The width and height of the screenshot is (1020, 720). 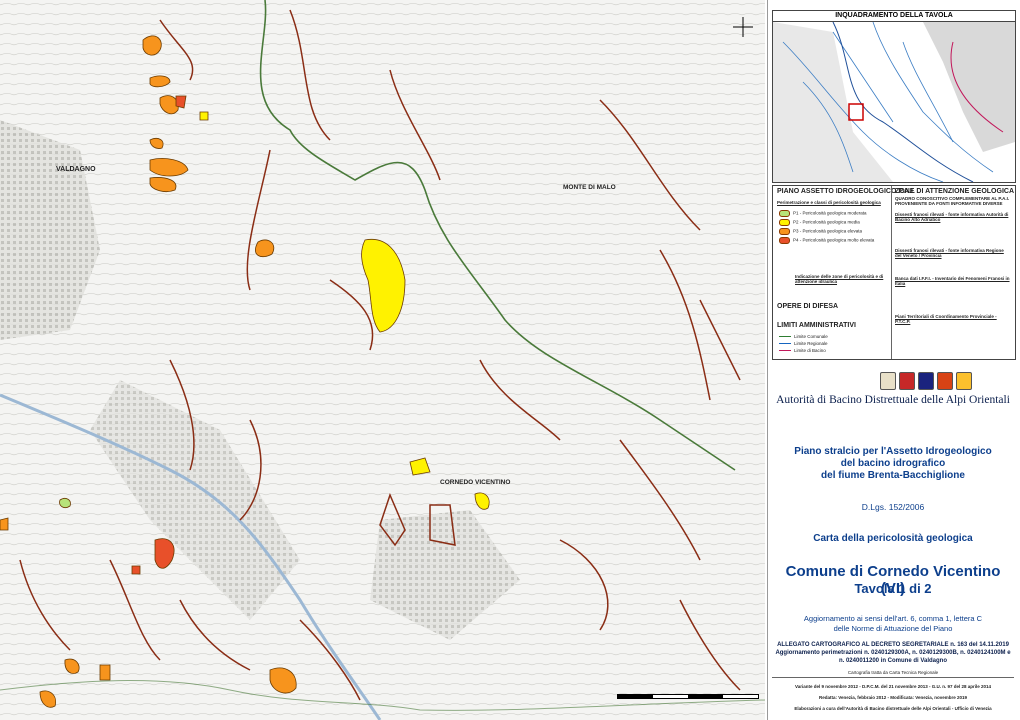 What do you see at coordinates (802, 350) in the screenshot?
I see `legend-limite-bacino: Limite di Bacino` at bounding box center [802, 350].